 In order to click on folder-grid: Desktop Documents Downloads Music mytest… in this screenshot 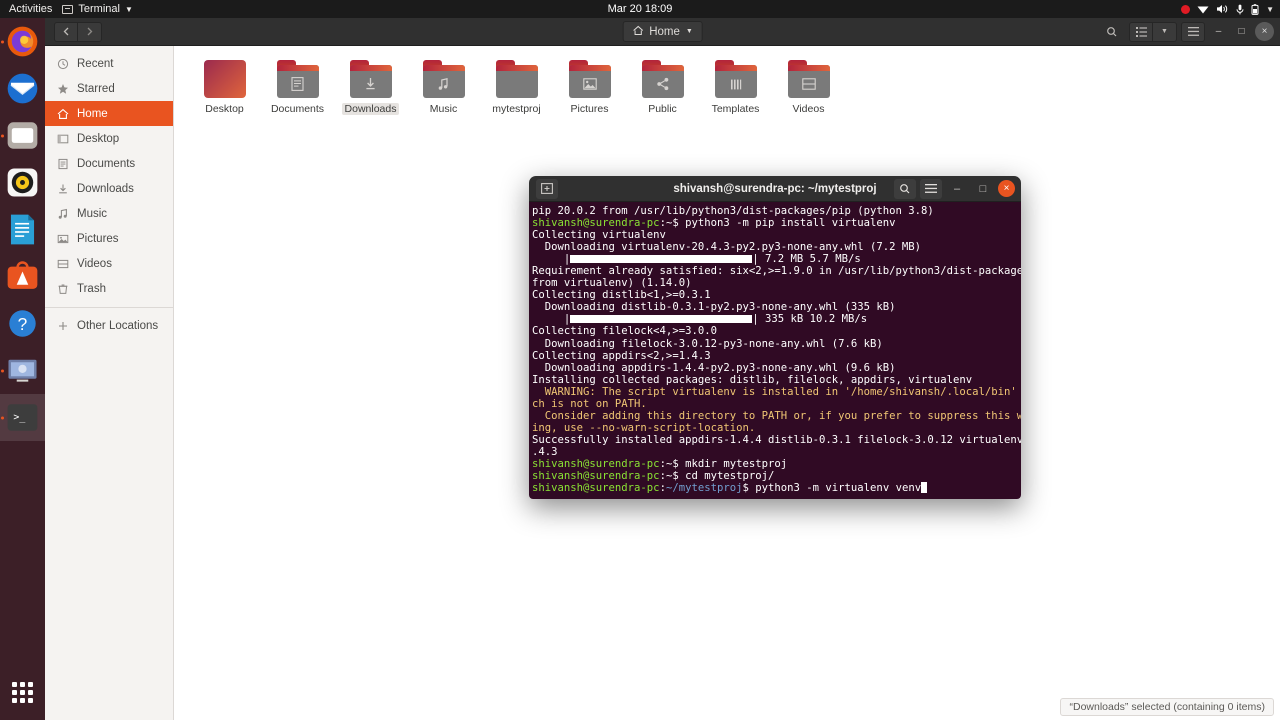, I will do `click(734, 86)`.